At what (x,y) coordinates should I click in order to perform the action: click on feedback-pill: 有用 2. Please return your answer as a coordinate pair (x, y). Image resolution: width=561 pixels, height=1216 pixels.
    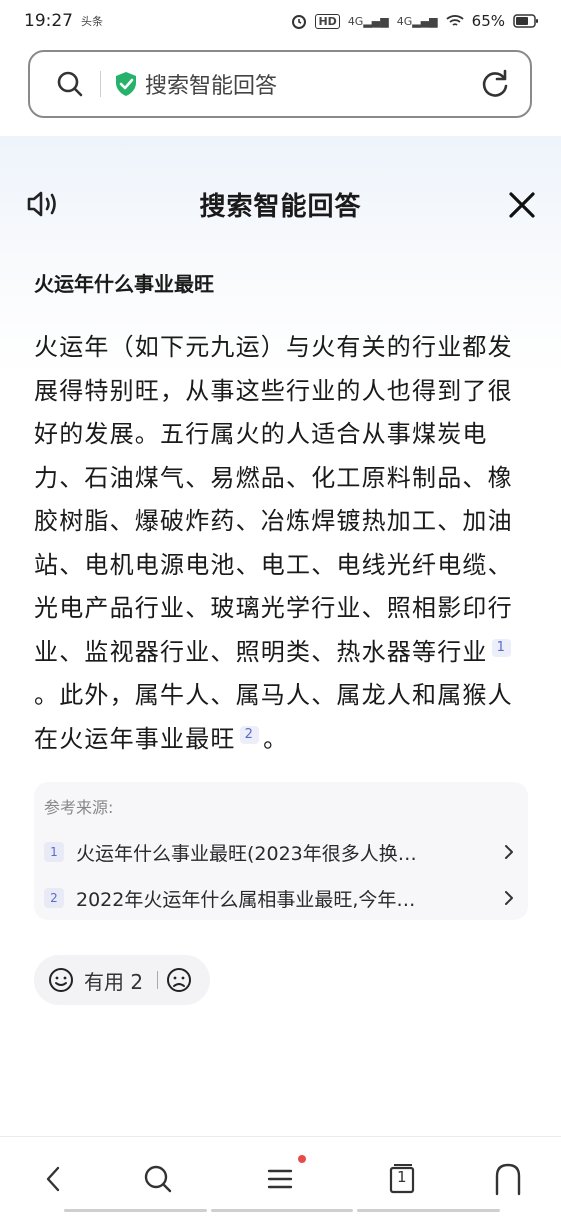
    Looking at the image, I should click on (122, 980).